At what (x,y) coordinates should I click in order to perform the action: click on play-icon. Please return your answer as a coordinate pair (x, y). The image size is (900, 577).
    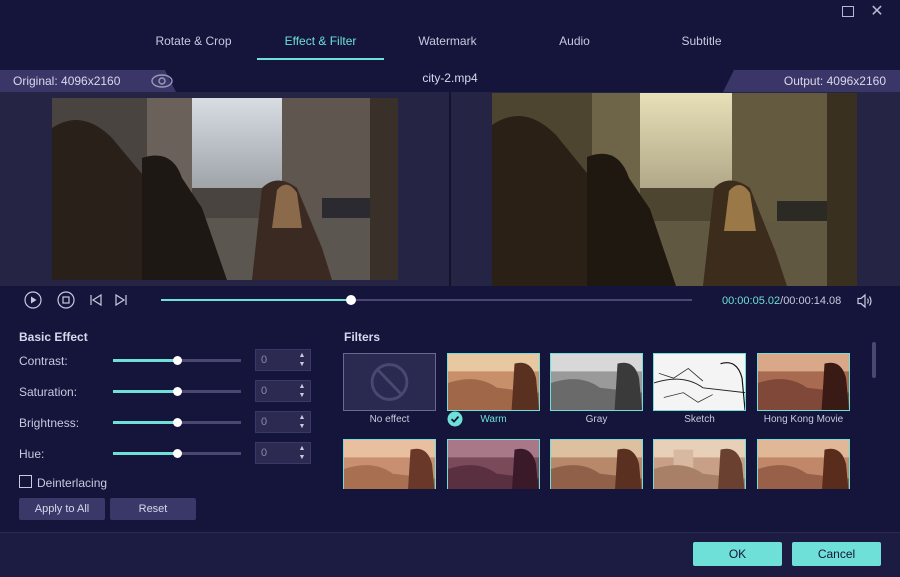
    Looking at the image, I should click on (33, 300).